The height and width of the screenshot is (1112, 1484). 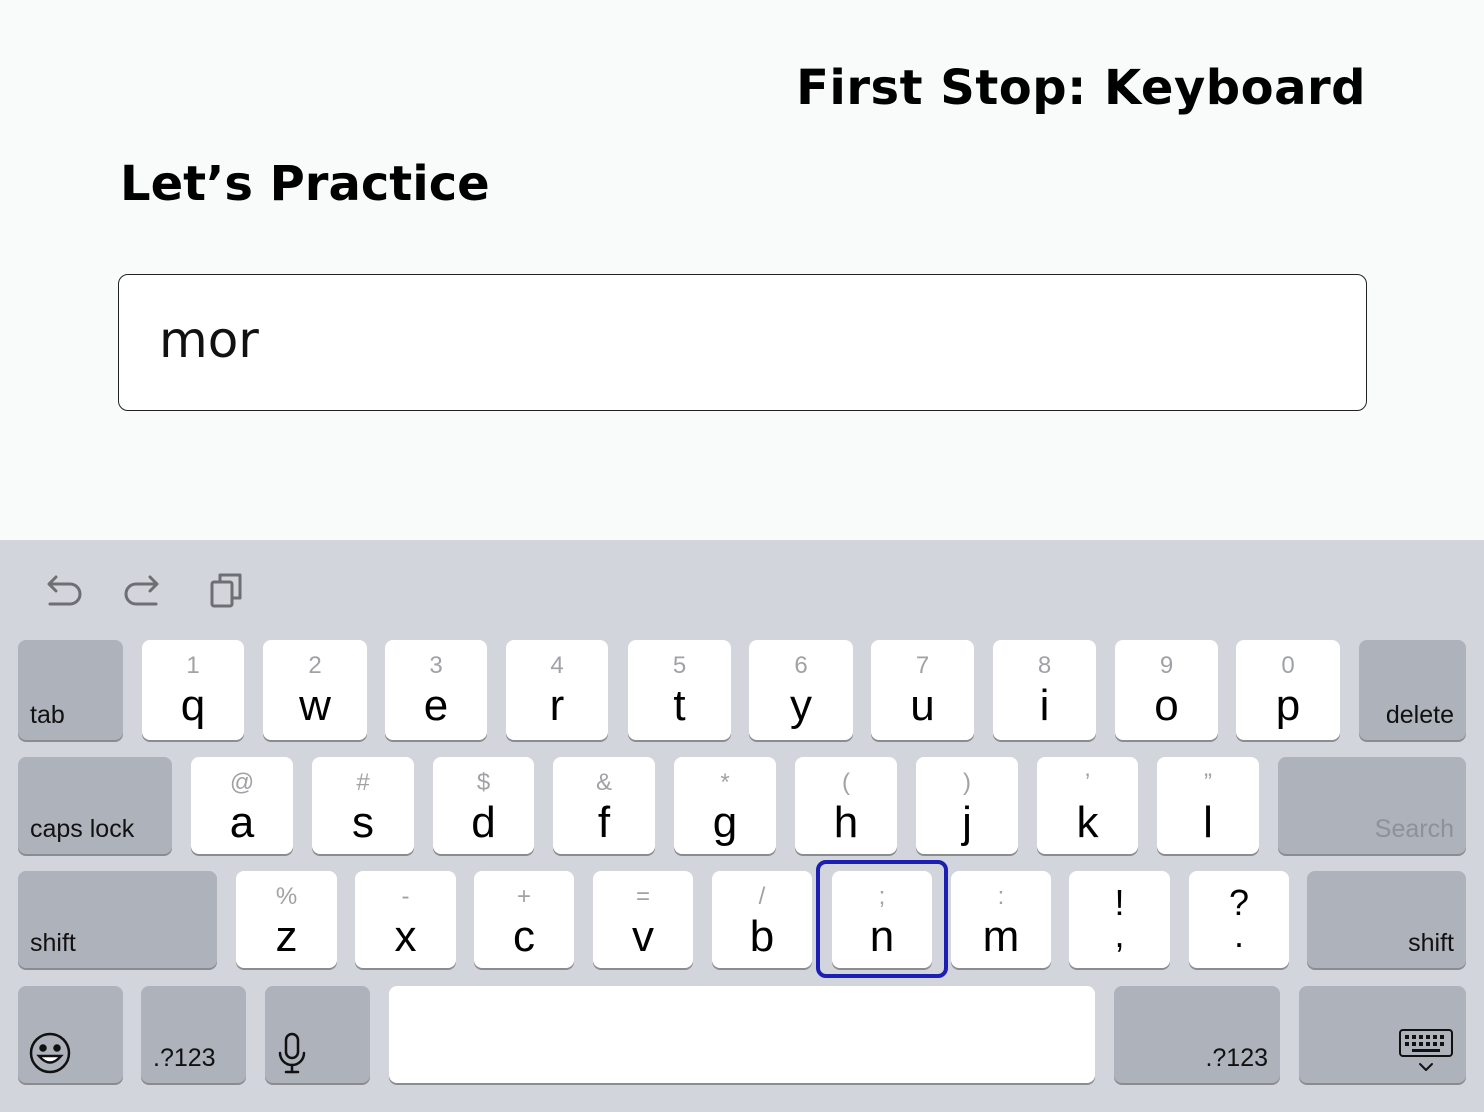 What do you see at coordinates (846, 822) in the screenshot?
I see `key-label: h` at bounding box center [846, 822].